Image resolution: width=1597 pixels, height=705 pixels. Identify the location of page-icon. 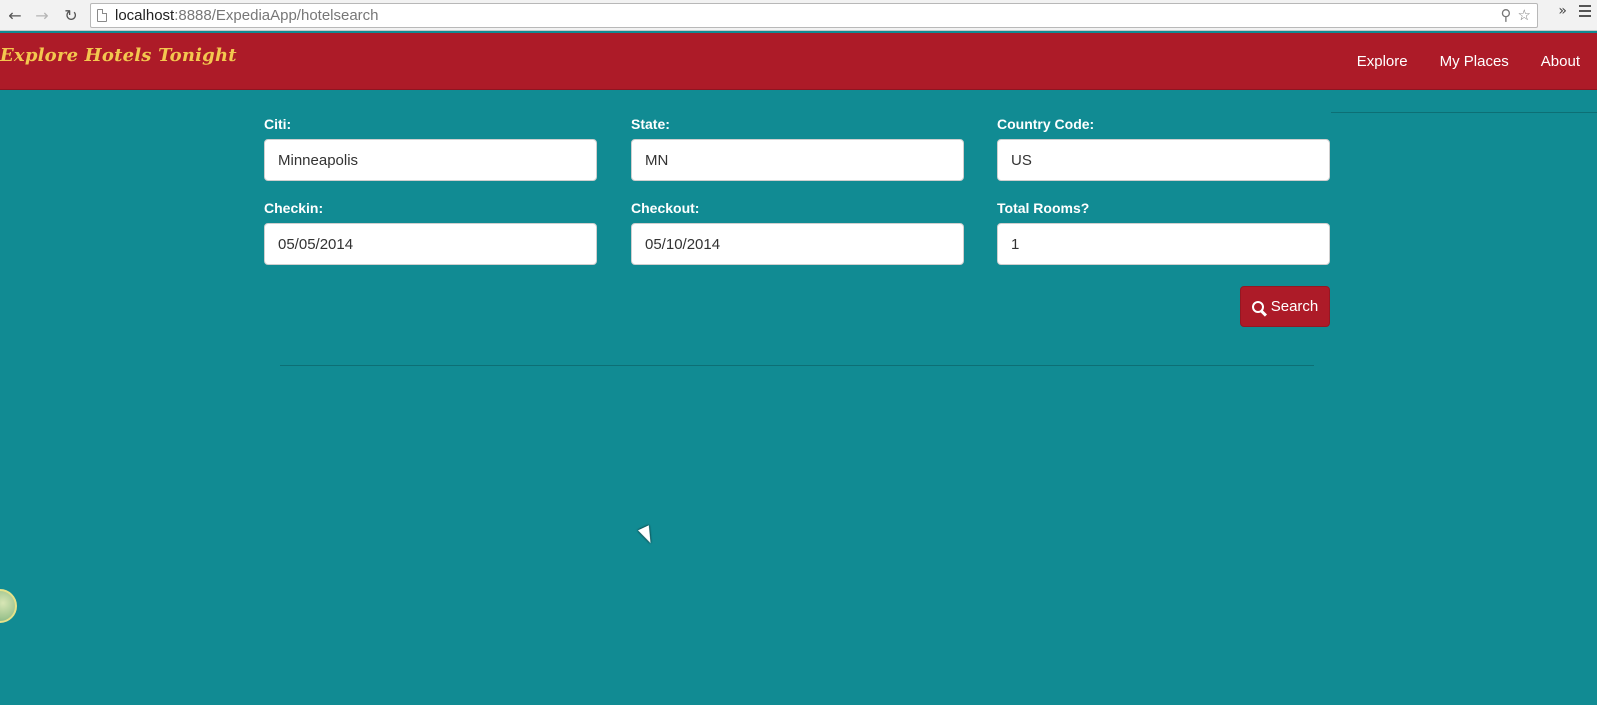
(102, 15).